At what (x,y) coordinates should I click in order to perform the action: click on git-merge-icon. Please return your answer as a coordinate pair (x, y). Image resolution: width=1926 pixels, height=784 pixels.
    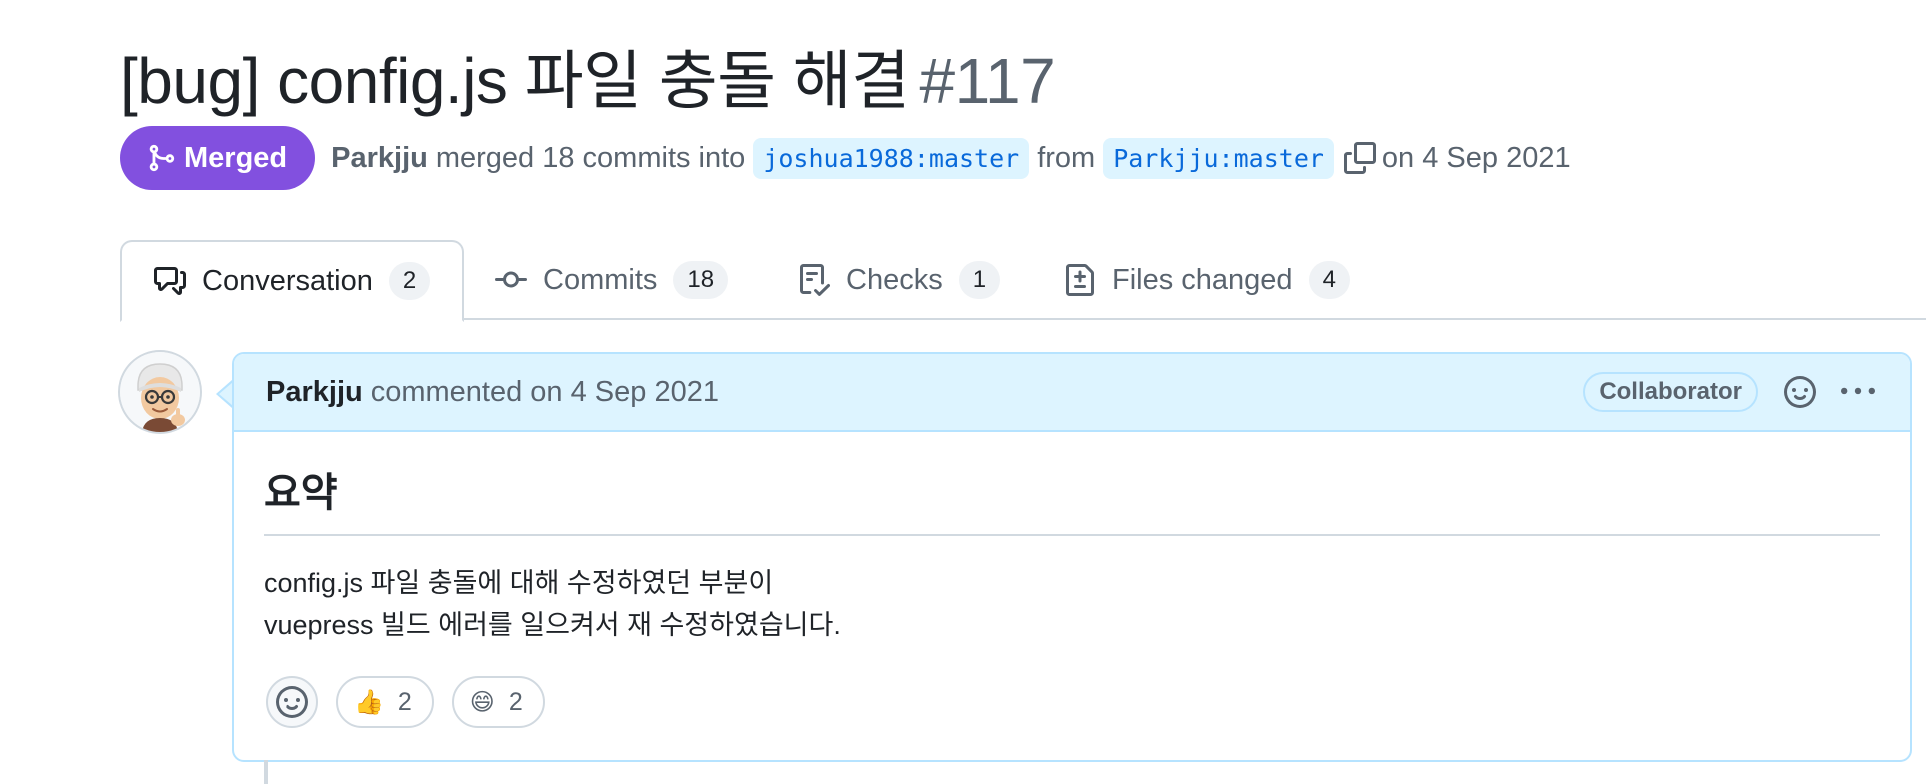
    Looking at the image, I should click on (162, 158).